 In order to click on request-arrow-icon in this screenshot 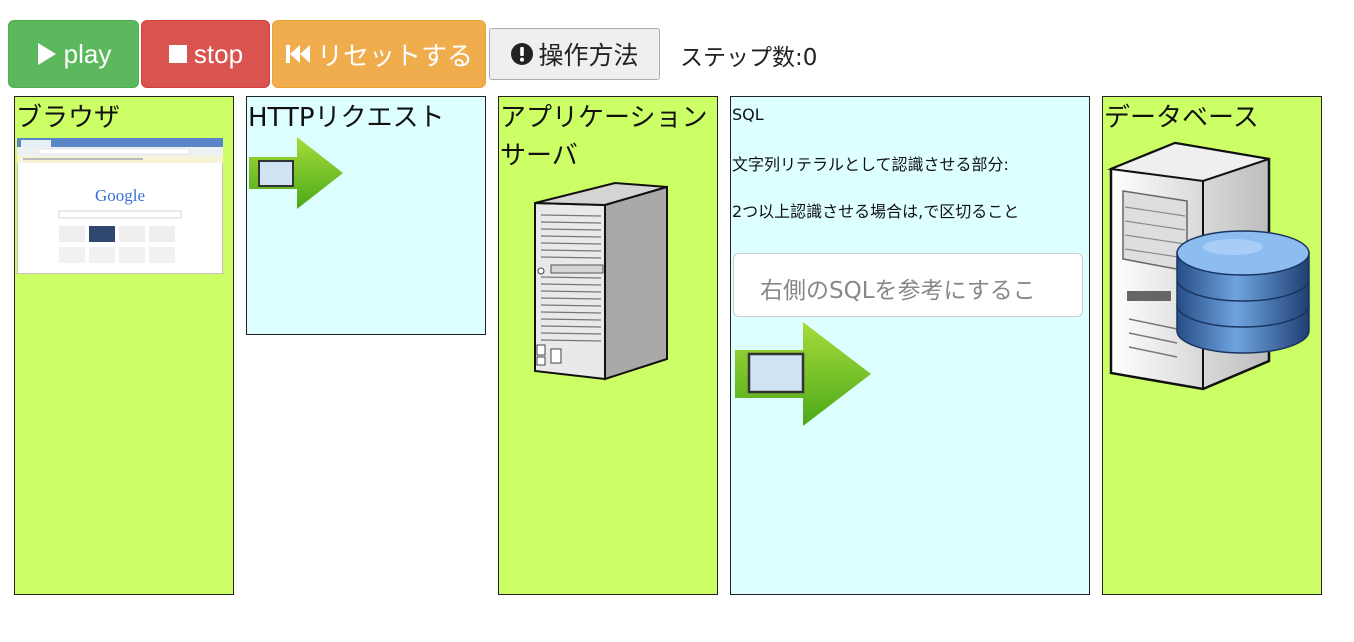, I will do `click(296, 173)`.